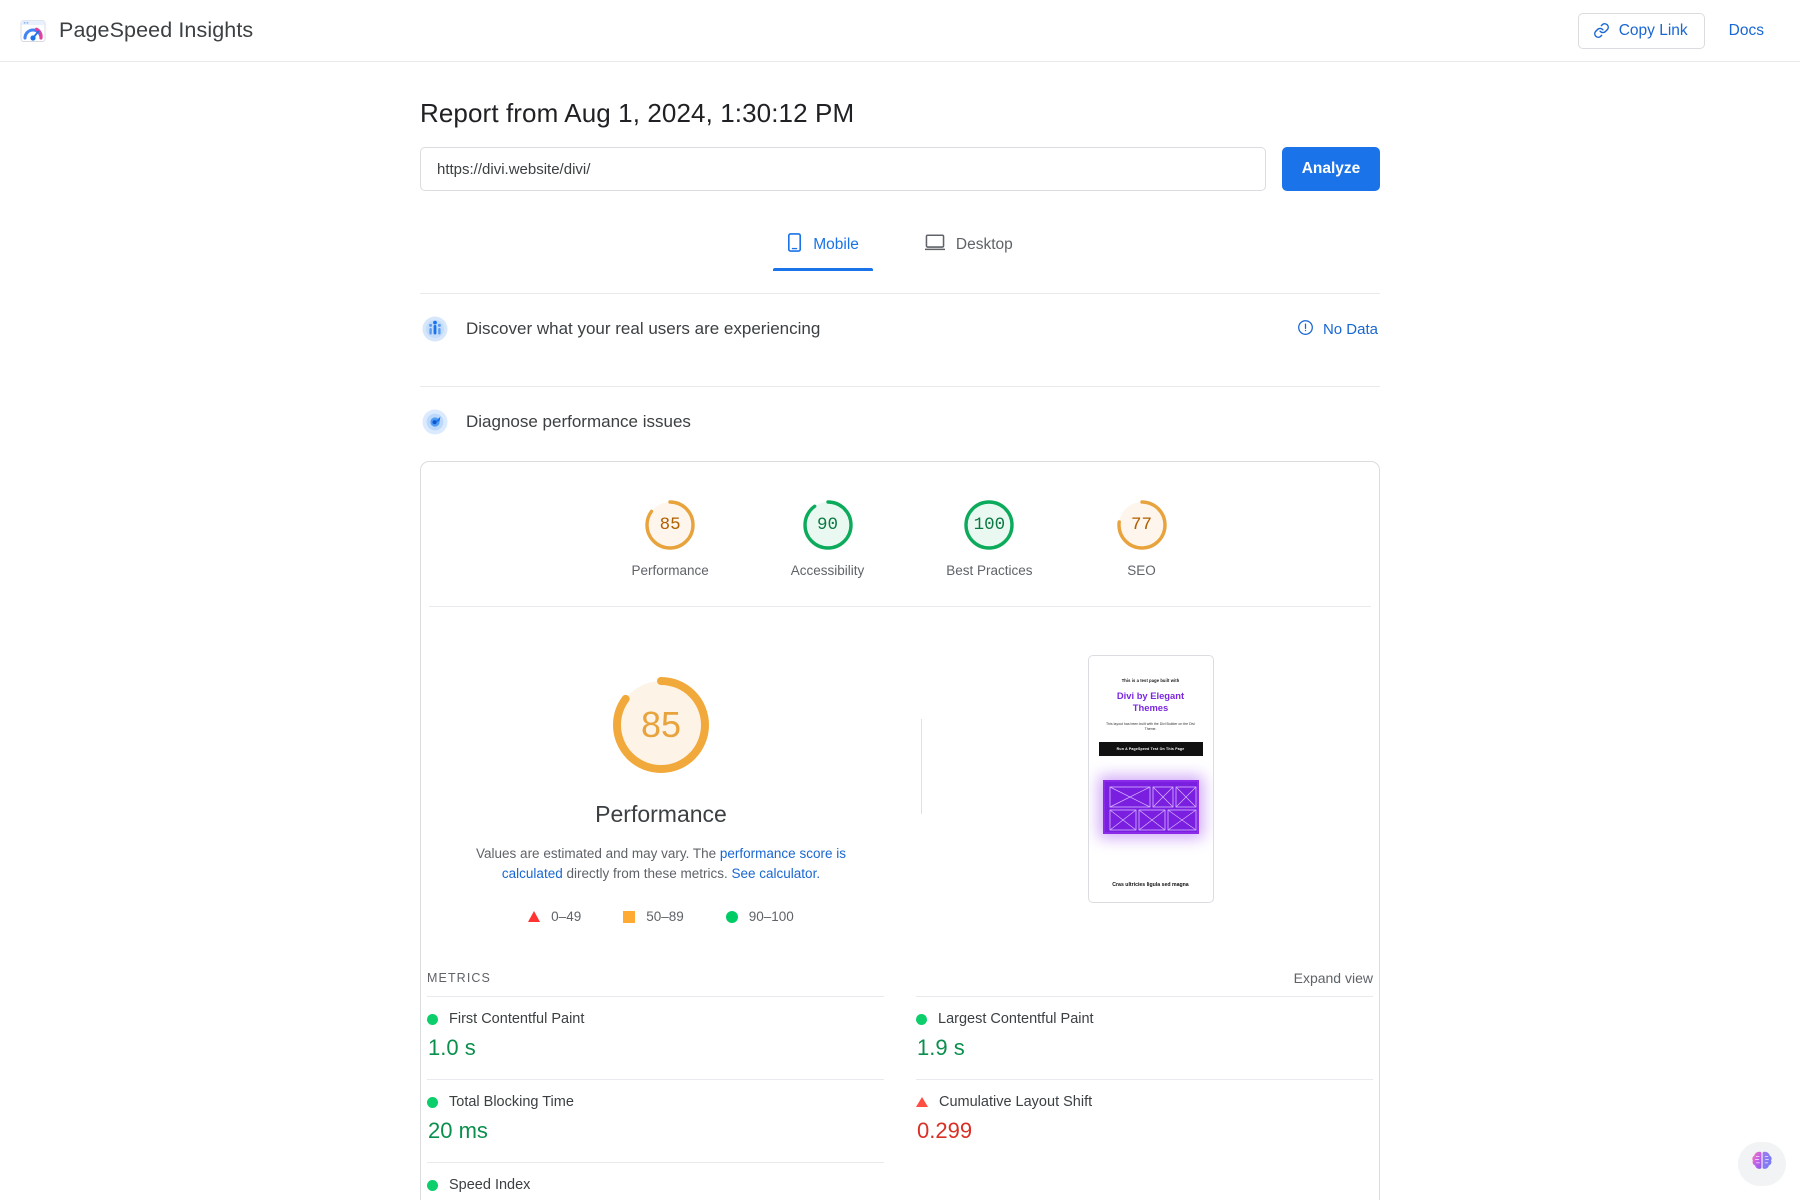 Image resolution: width=1800 pixels, height=1200 pixels. What do you see at coordinates (900, 974) in the screenshot?
I see `metrics-header: METRICS Expand view` at bounding box center [900, 974].